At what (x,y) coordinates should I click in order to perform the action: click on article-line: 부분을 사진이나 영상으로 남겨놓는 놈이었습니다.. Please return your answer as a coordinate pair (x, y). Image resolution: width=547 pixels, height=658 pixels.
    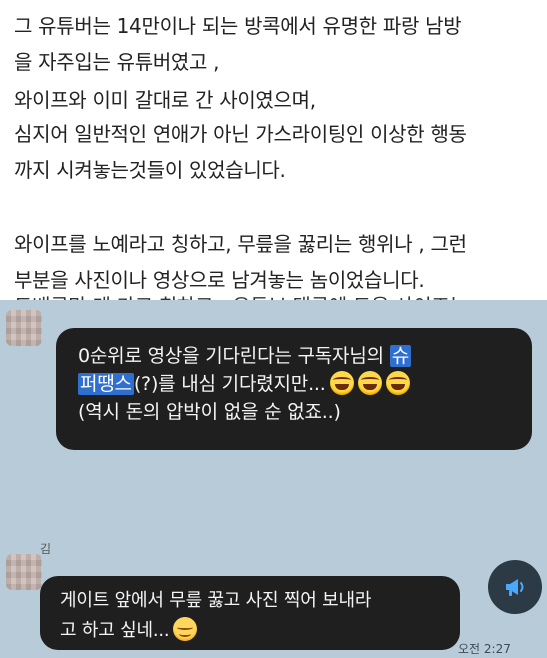
    Looking at the image, I should click on (219, 280).